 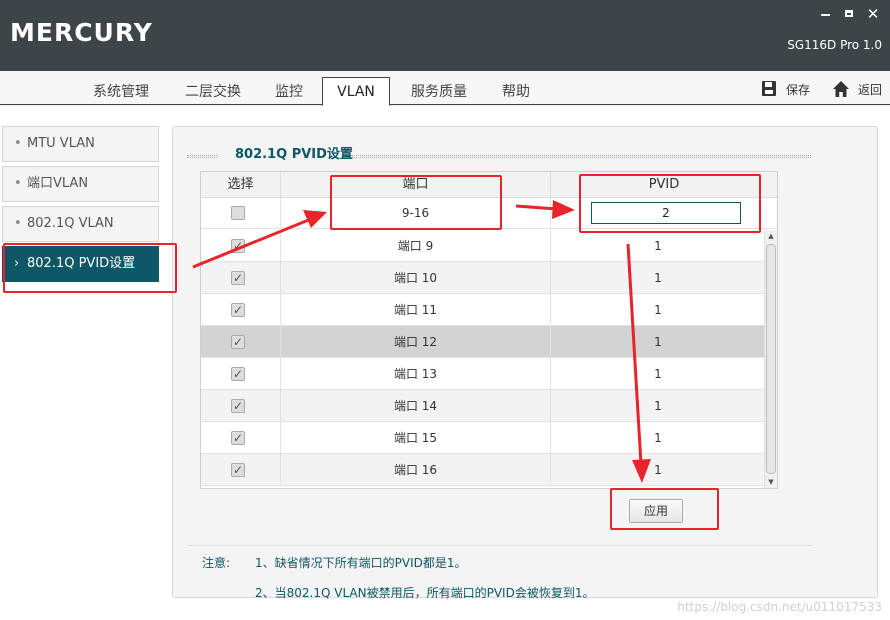 I want to click on table-row: 端口 13 1, so click(x=483, y=374).